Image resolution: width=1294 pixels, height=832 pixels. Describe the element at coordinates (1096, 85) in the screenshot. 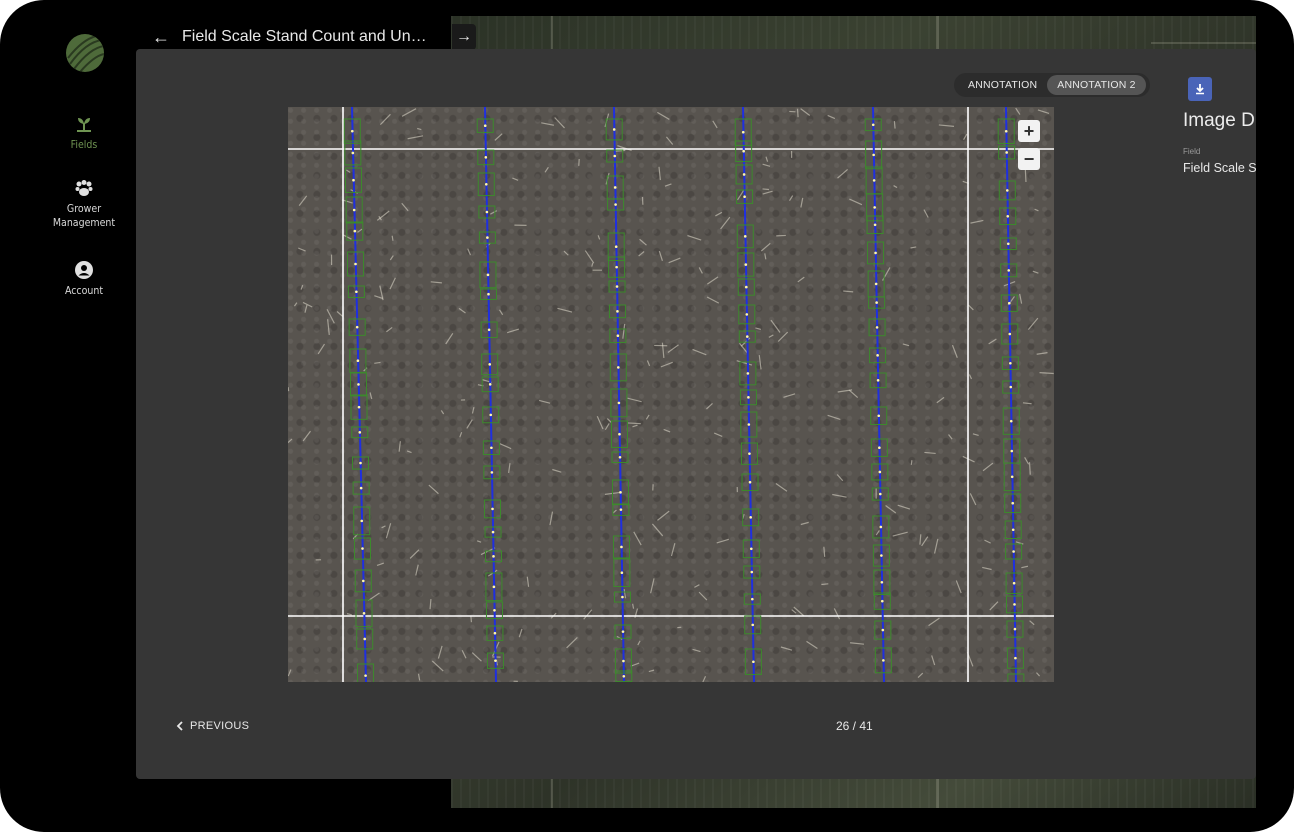

I see `toggle-annotation-2: ANNOTATION 2` at that location.